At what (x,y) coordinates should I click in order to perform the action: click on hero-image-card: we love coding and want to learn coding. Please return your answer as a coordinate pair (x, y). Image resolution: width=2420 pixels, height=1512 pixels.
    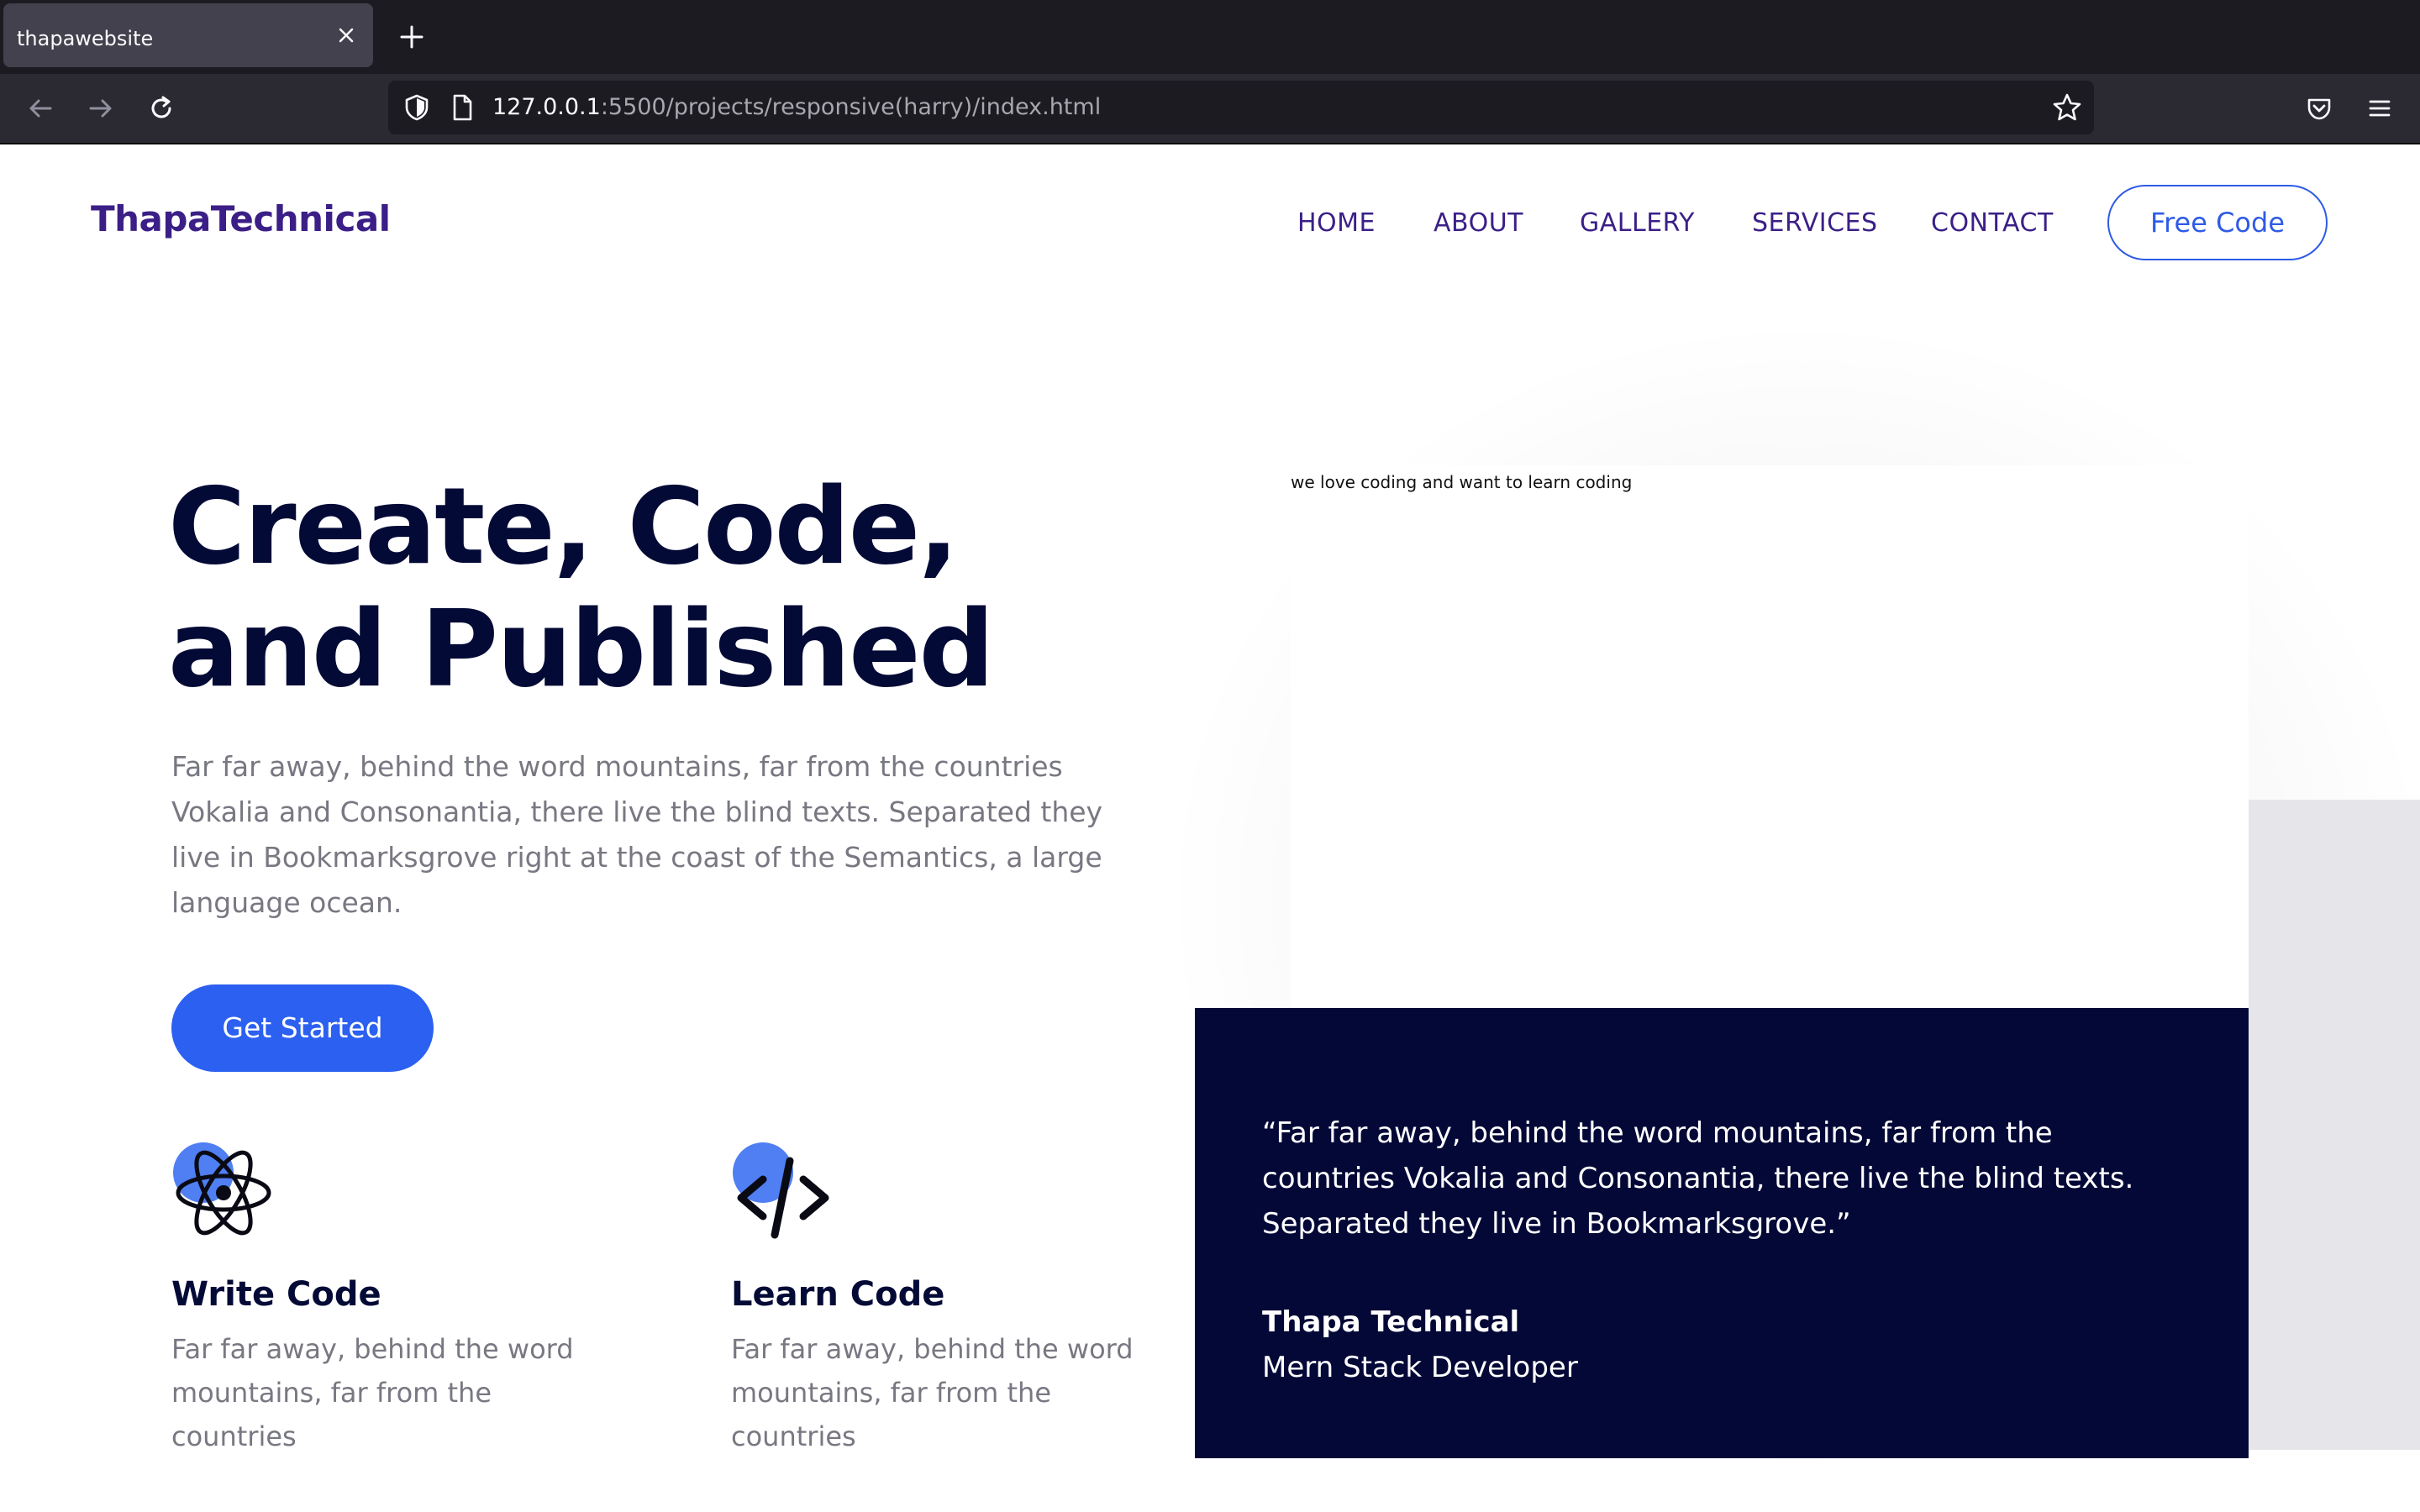
    Looking at the image, I should click on (1770, 736).